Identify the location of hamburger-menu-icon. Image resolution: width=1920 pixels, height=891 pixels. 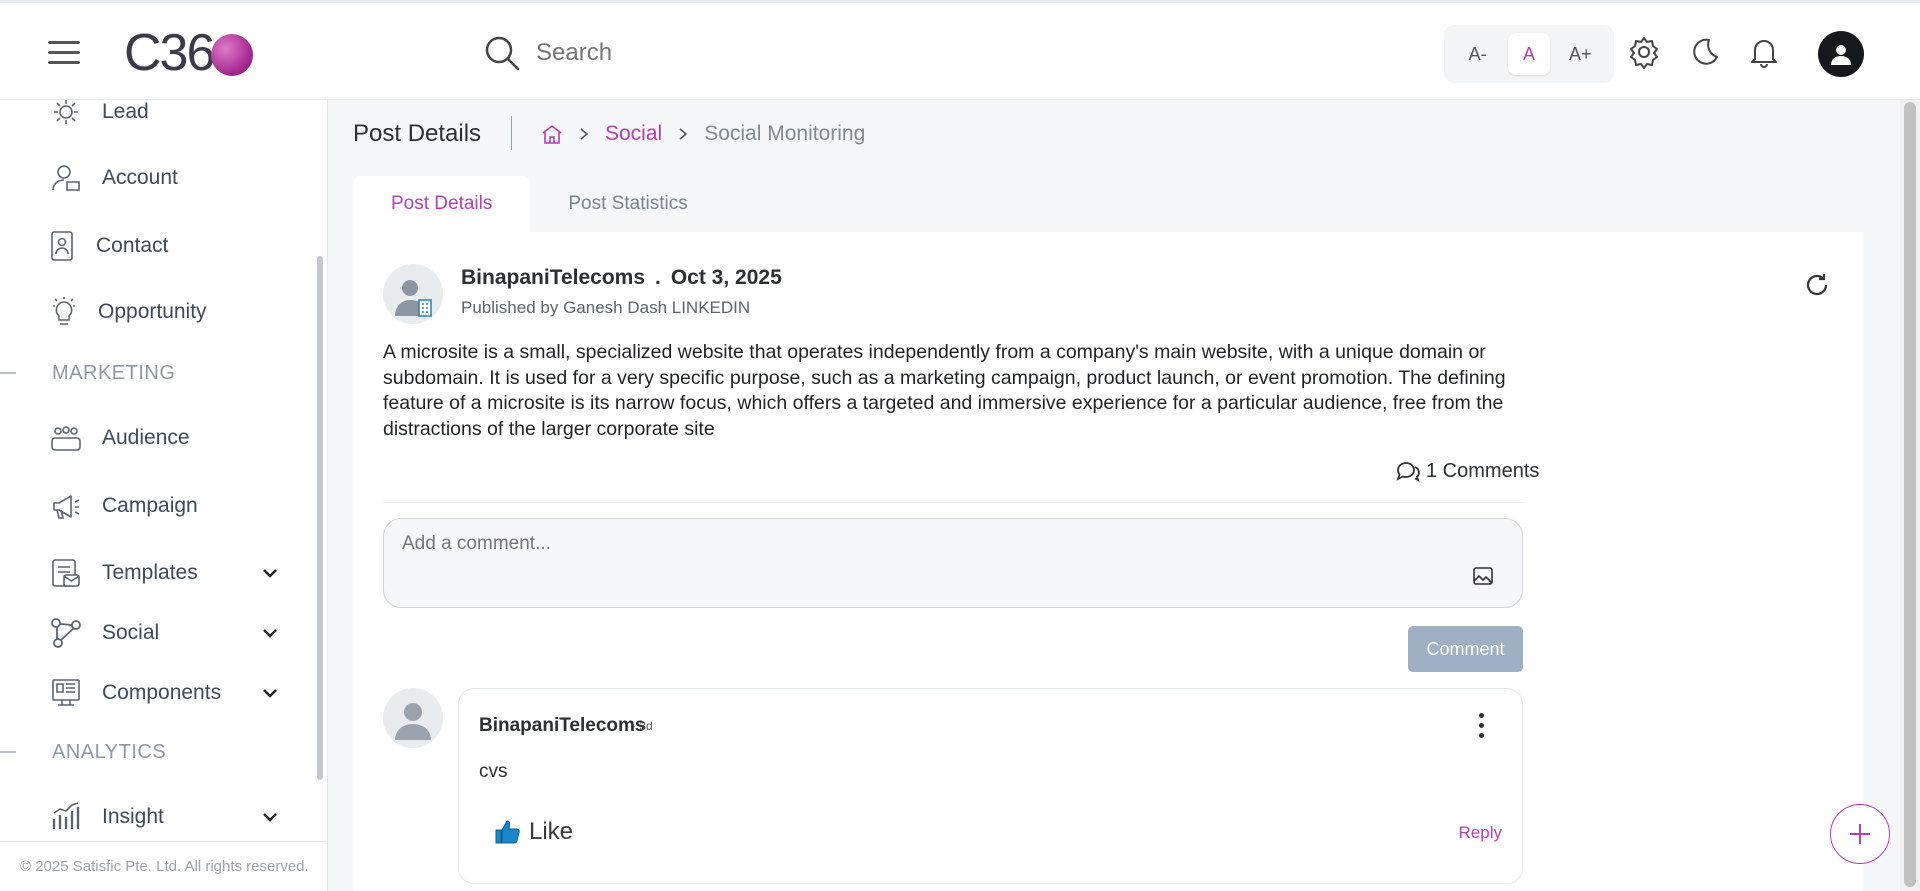
(64, 53).